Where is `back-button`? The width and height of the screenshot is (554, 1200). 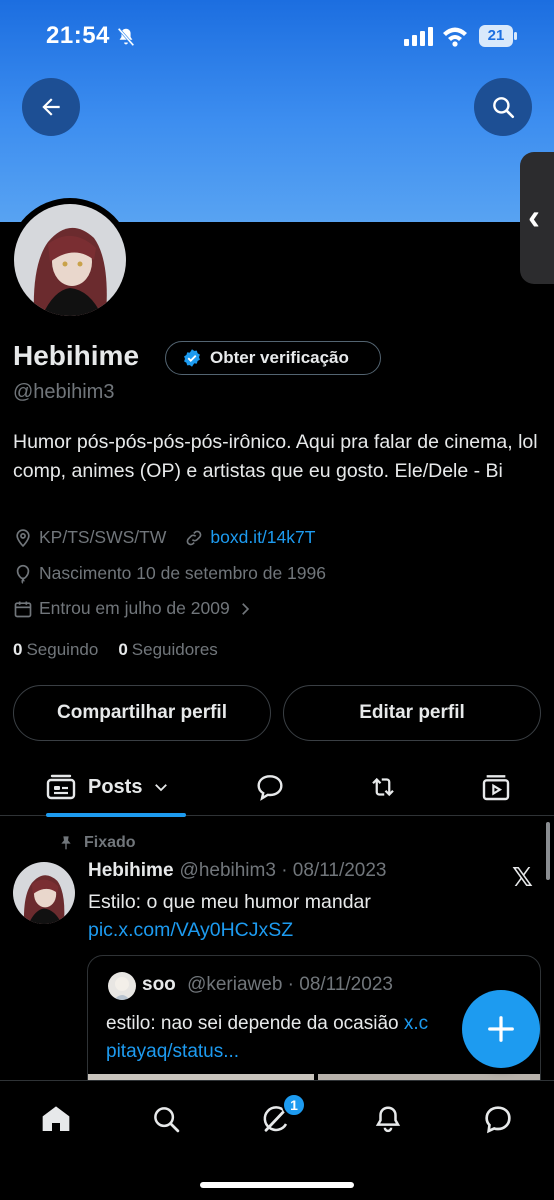
back-button is located at coordinates (51, 107).